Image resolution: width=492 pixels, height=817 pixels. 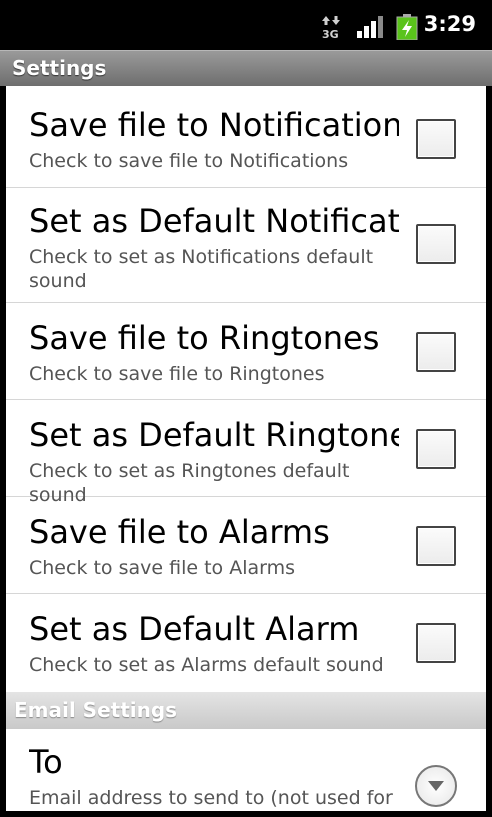 What do you see at coordinates (330, 34) in the screenshot?
I see `network-type-label: 3G` at bounding box center [330, 34].